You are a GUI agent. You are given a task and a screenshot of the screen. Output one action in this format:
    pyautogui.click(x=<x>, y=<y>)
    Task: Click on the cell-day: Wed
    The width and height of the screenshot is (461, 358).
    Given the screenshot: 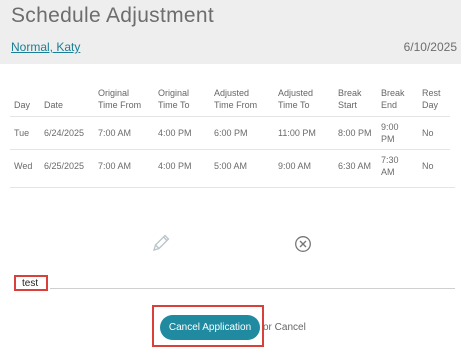 What is the action you would take?
    pyautogui.click(x=25, y=165)
    